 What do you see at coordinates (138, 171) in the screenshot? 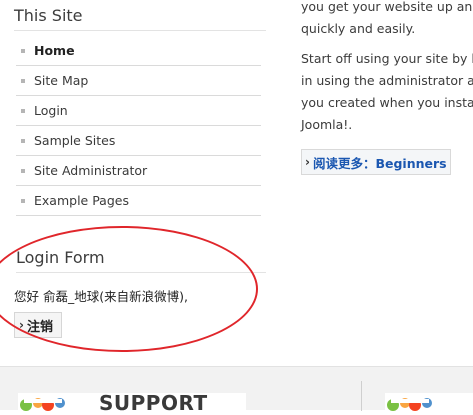
I see `sidebar-item-site-administrator: Site Administrator` at bounding box center [138, 171].